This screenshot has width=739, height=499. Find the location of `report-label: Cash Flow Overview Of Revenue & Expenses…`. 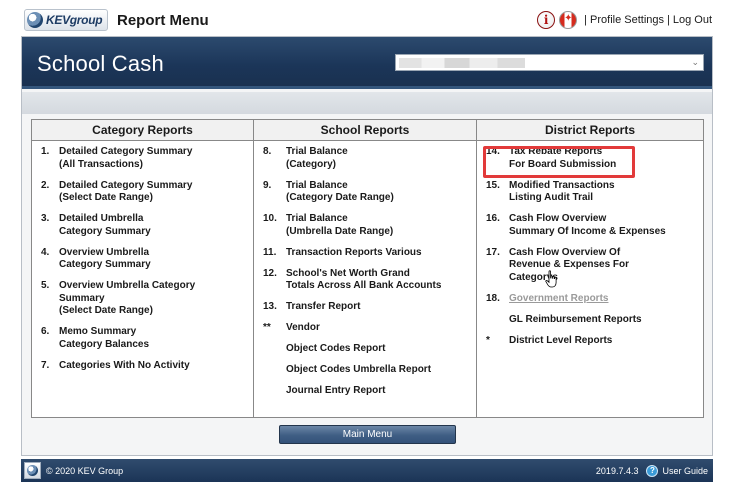

report-label: Cash Flow Overview Of Revenue & Expenses… is located at coordinates (569, 266).